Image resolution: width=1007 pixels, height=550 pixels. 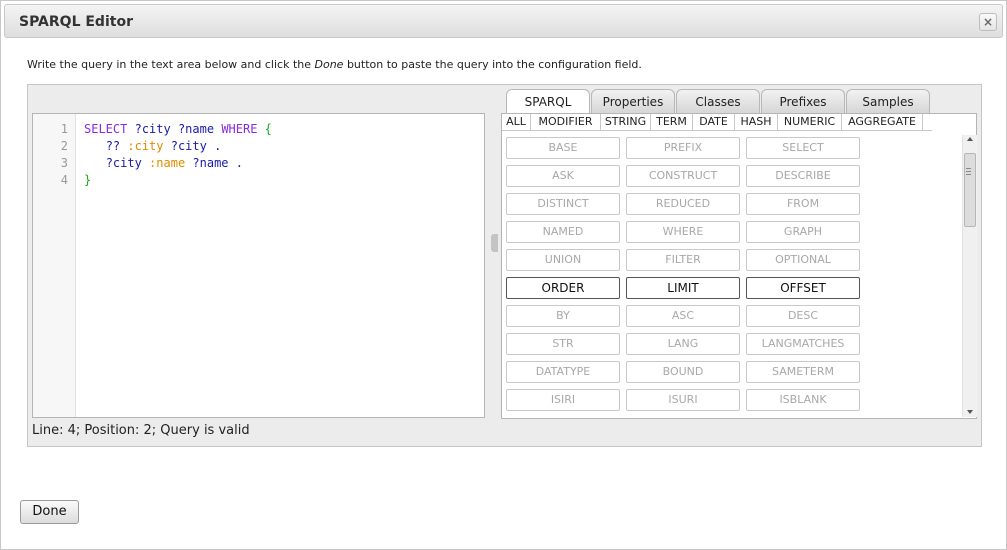 I want to click on status-bar: Line: 4; Position: 2; Query is valid, so click(x=141, y=430).